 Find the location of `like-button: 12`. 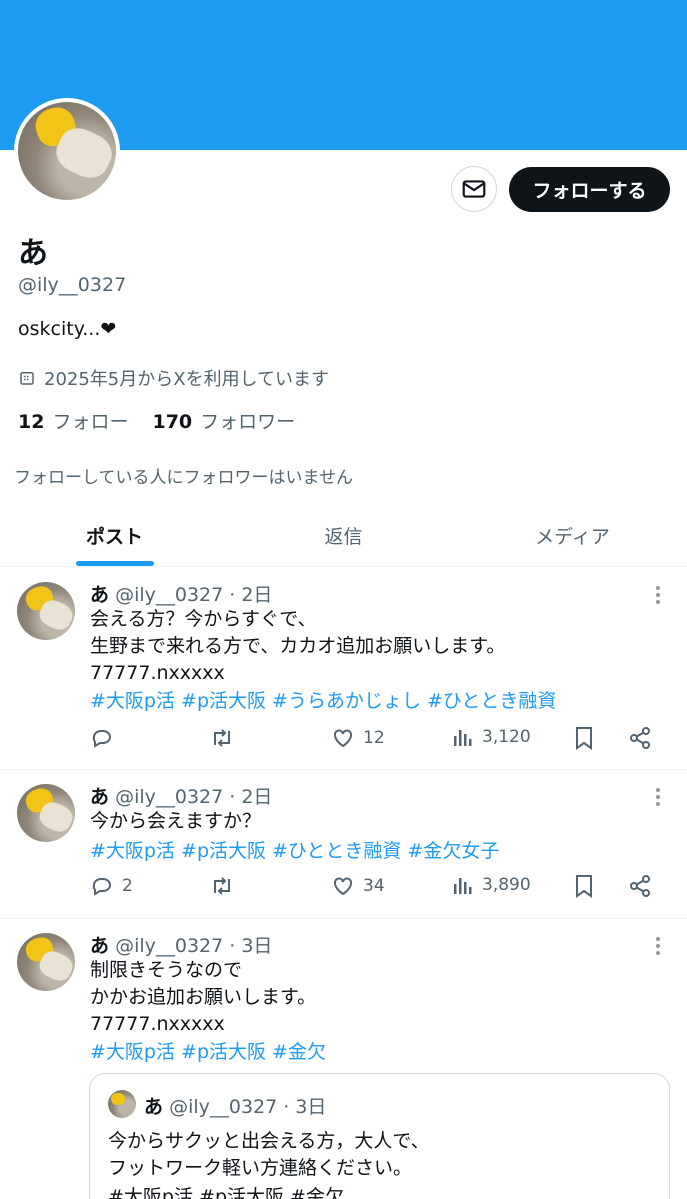

like-button: 12 is located at coordinates (358, 738).